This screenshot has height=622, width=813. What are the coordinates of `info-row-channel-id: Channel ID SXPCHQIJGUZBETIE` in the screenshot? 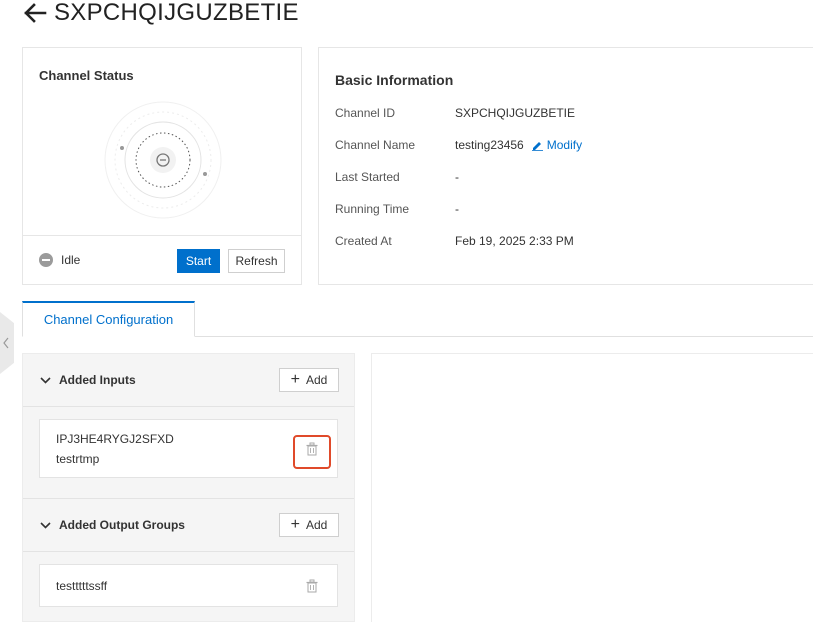 It's located at (455, 113).